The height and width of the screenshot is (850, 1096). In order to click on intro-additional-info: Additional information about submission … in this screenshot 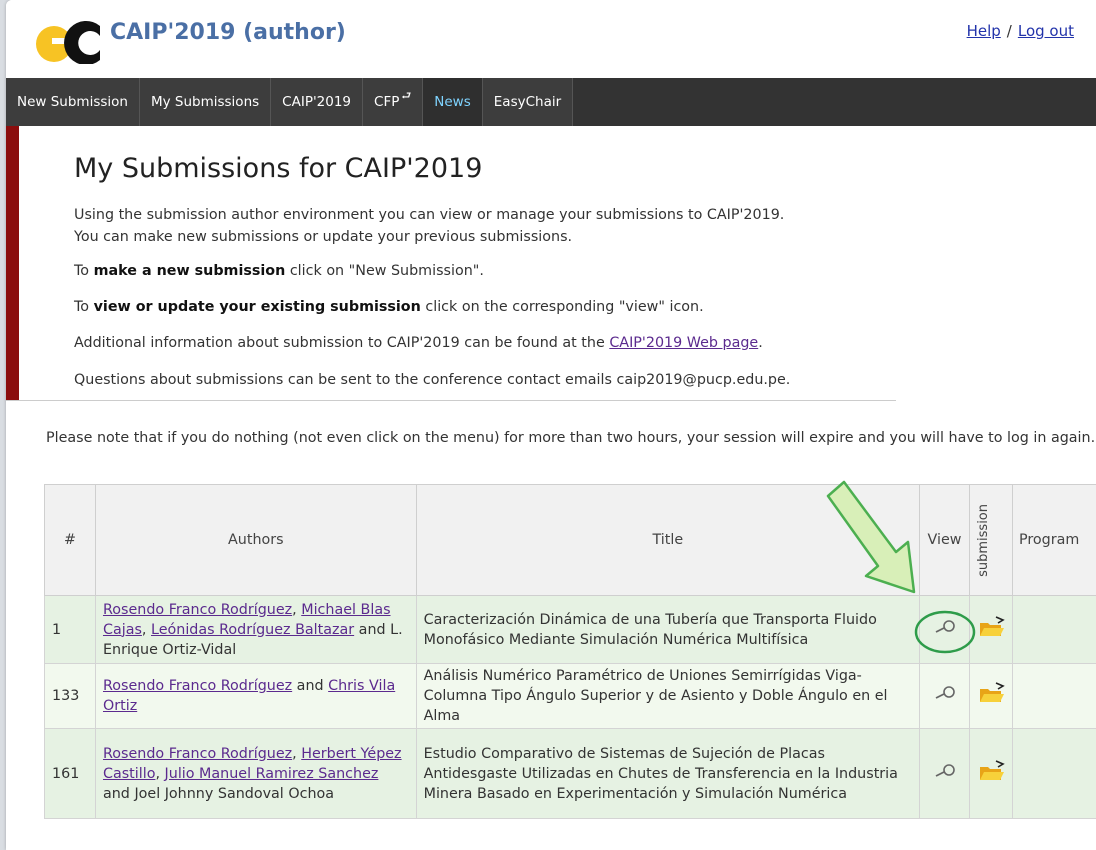, I will do `click(418, 343)`.